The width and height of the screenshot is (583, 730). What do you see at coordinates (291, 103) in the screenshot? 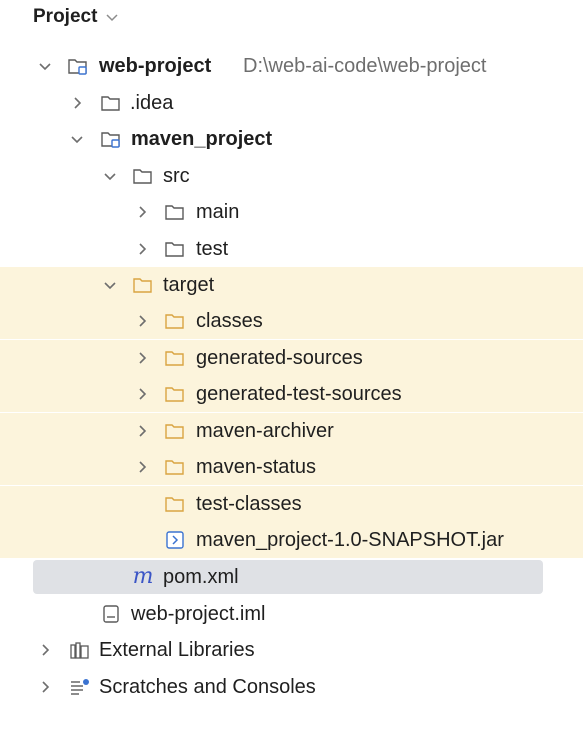
I see `tree-row-idea: .idea` at bounding box center [291, 103].